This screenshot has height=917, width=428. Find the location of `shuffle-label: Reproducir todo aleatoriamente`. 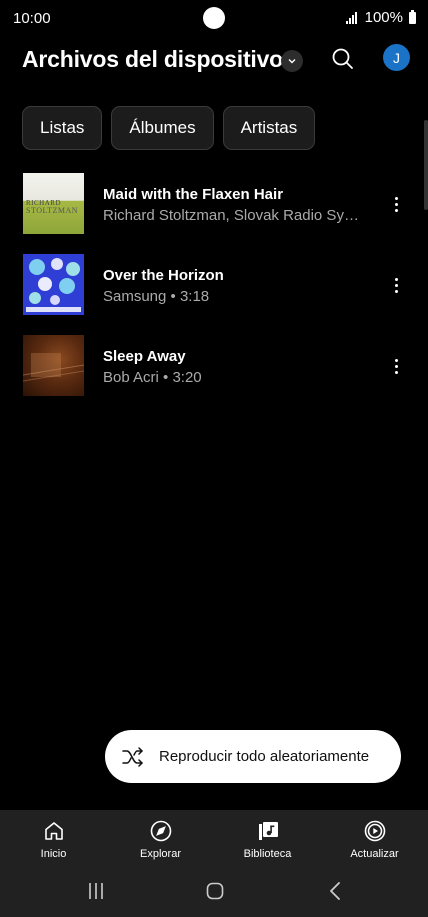

shuffle-label: Reproducir todo aleatoriamente is located at coordinates (264, 756).